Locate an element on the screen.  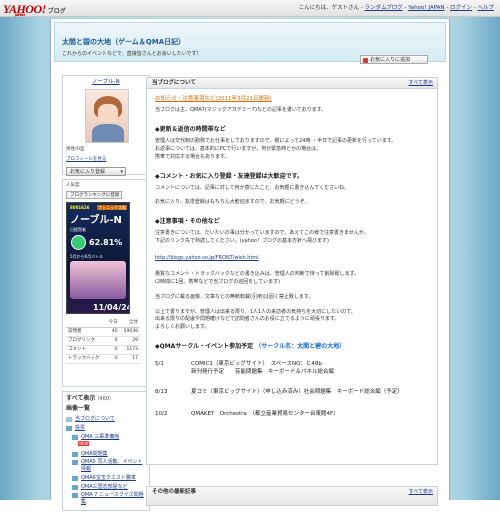
stats-total: 29 is located at coordinates (129, 341).